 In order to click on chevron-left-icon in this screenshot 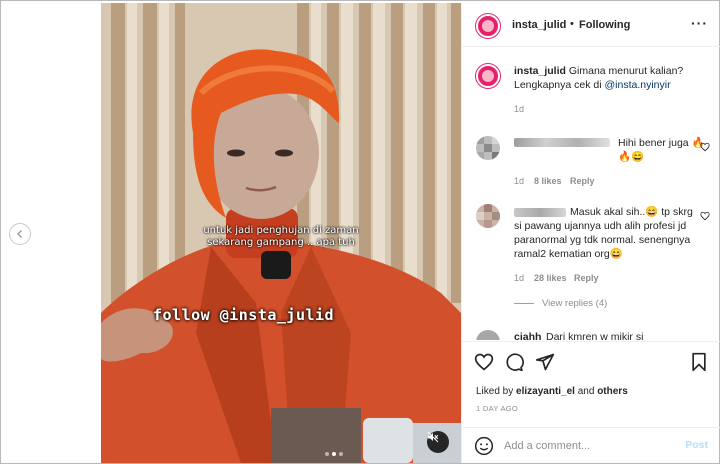, I will do `click(19, 234)`.